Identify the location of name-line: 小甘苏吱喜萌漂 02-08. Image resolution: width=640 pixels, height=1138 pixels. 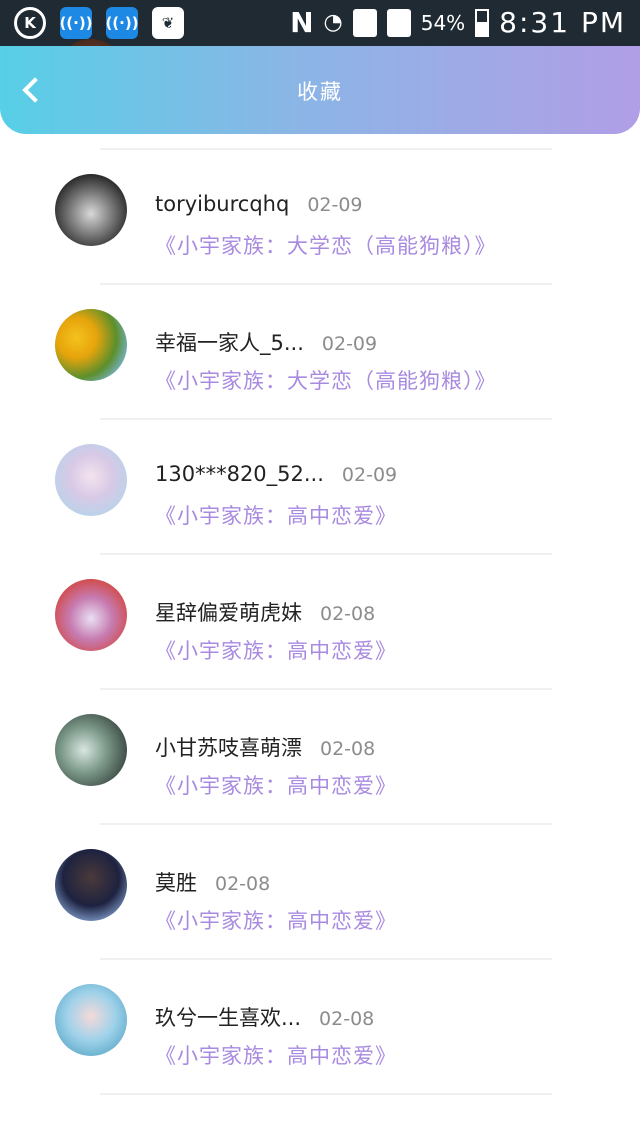
(265, 747).